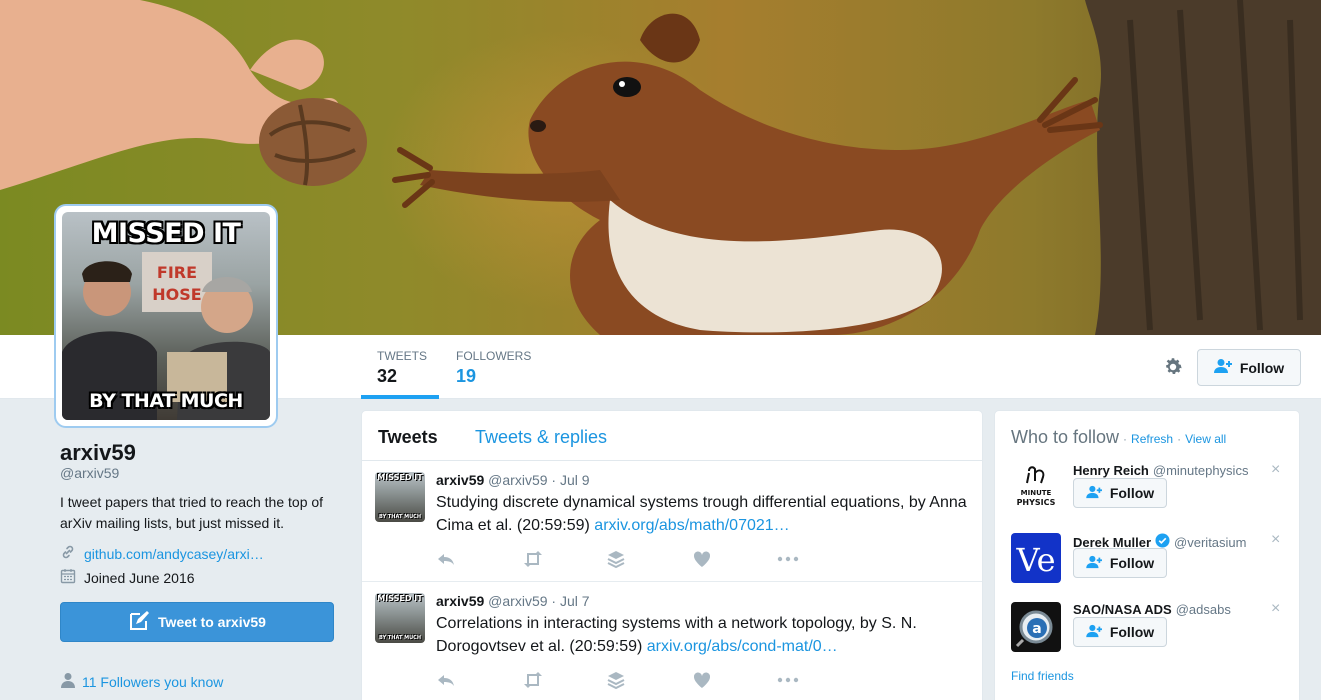 The height and width of the screenshot is (700, 1321). Describe the element at coordinates (1042, 676) in the screenshot. I see `find-friends-link: Find friends` at that location.